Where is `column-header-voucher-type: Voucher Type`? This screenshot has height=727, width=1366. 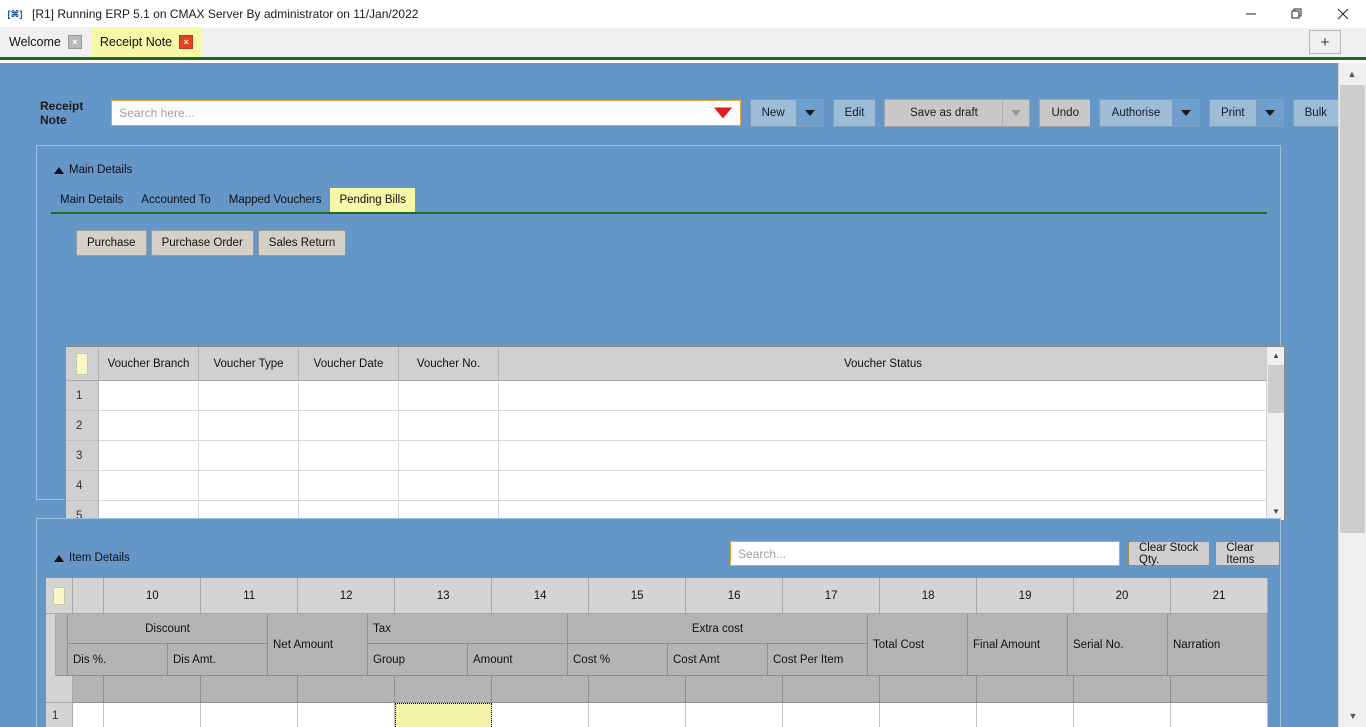 column-header-voucher-type: Voucher Type is located at coordinates (249, 364).